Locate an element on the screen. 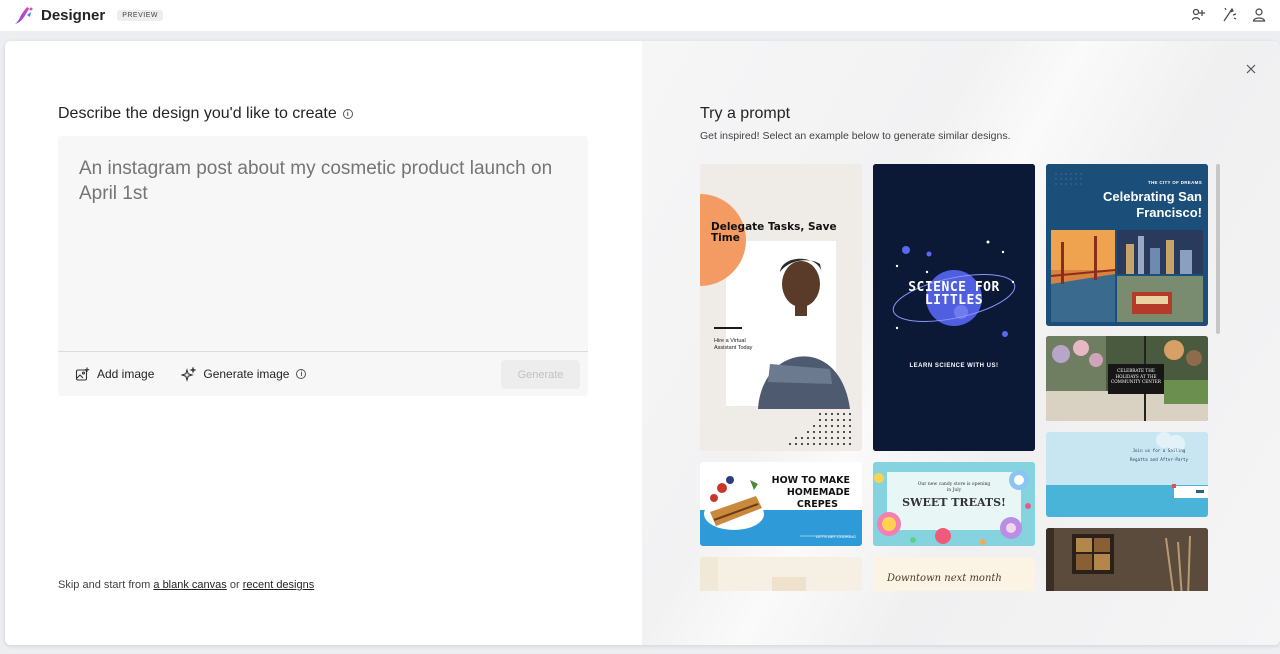  generate-button: Generate is located at coordinates (540, 374).